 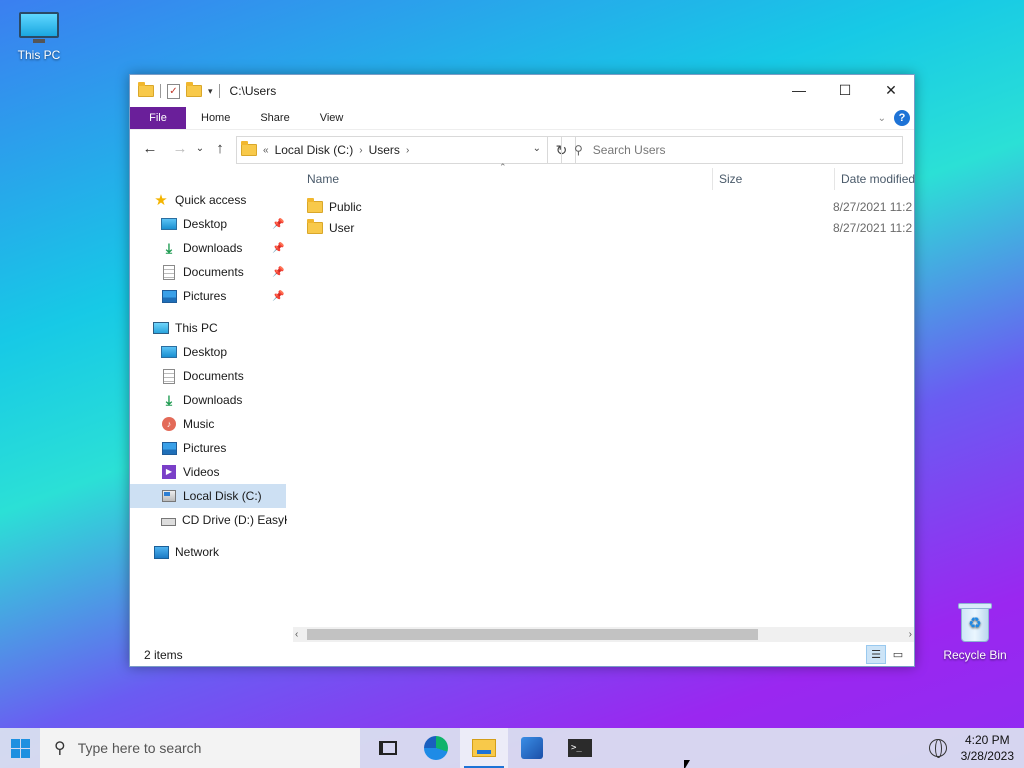 I want to click on address-bar: « Local Disk (C:) › Users › ⌄, so click(x=392, y=150).